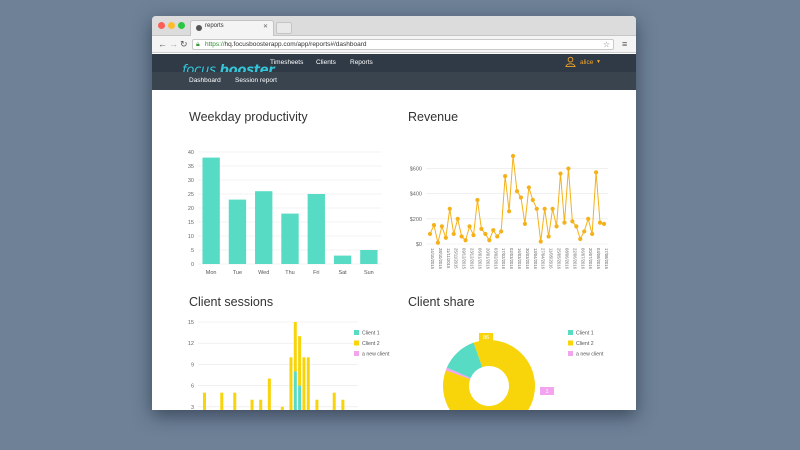 The height and width of the screenshot is (450, 800). Describe the element at coordinates (263, 273) in the screenshot. I see `x-tick-label: Wed` at that location.